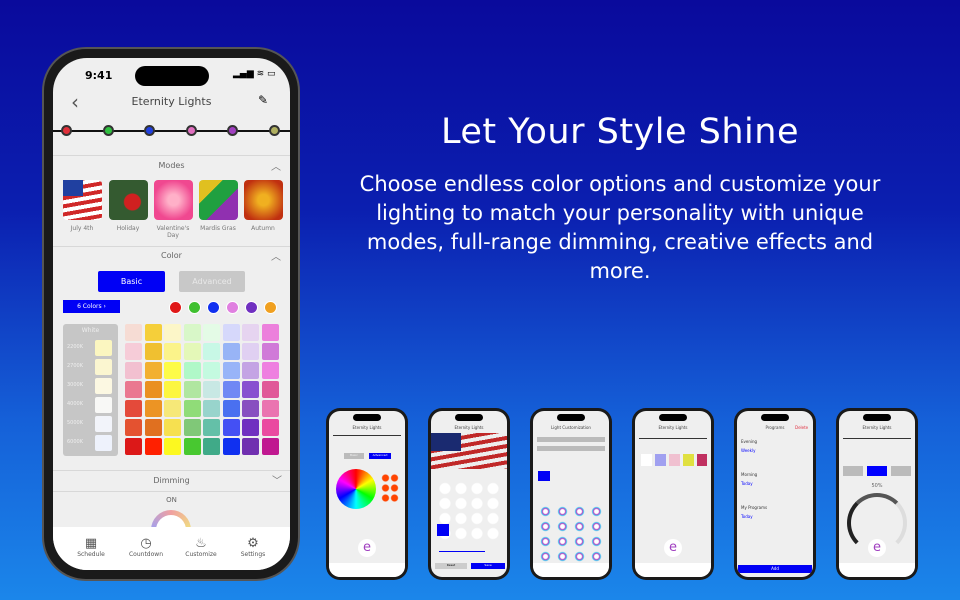 This screenshot has width=960, height=600. What do you see at coordinates (263, 200) in the screenshot?
I see `mode-autumn` at bounding box center [263, 200].